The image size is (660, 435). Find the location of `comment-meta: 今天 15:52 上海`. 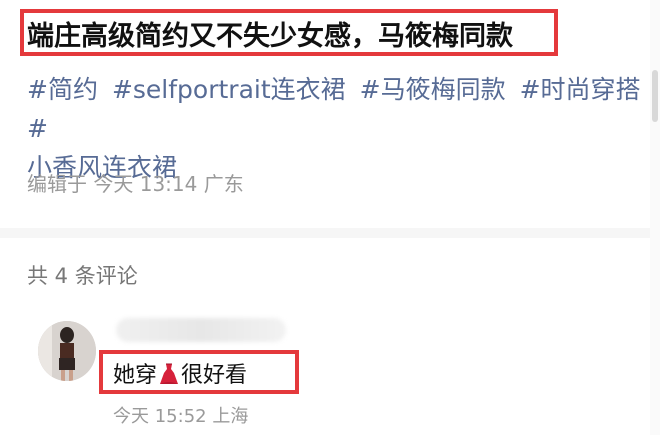

comment-meta: 今天 15:52 上海 is located at coordinates (180, 415).